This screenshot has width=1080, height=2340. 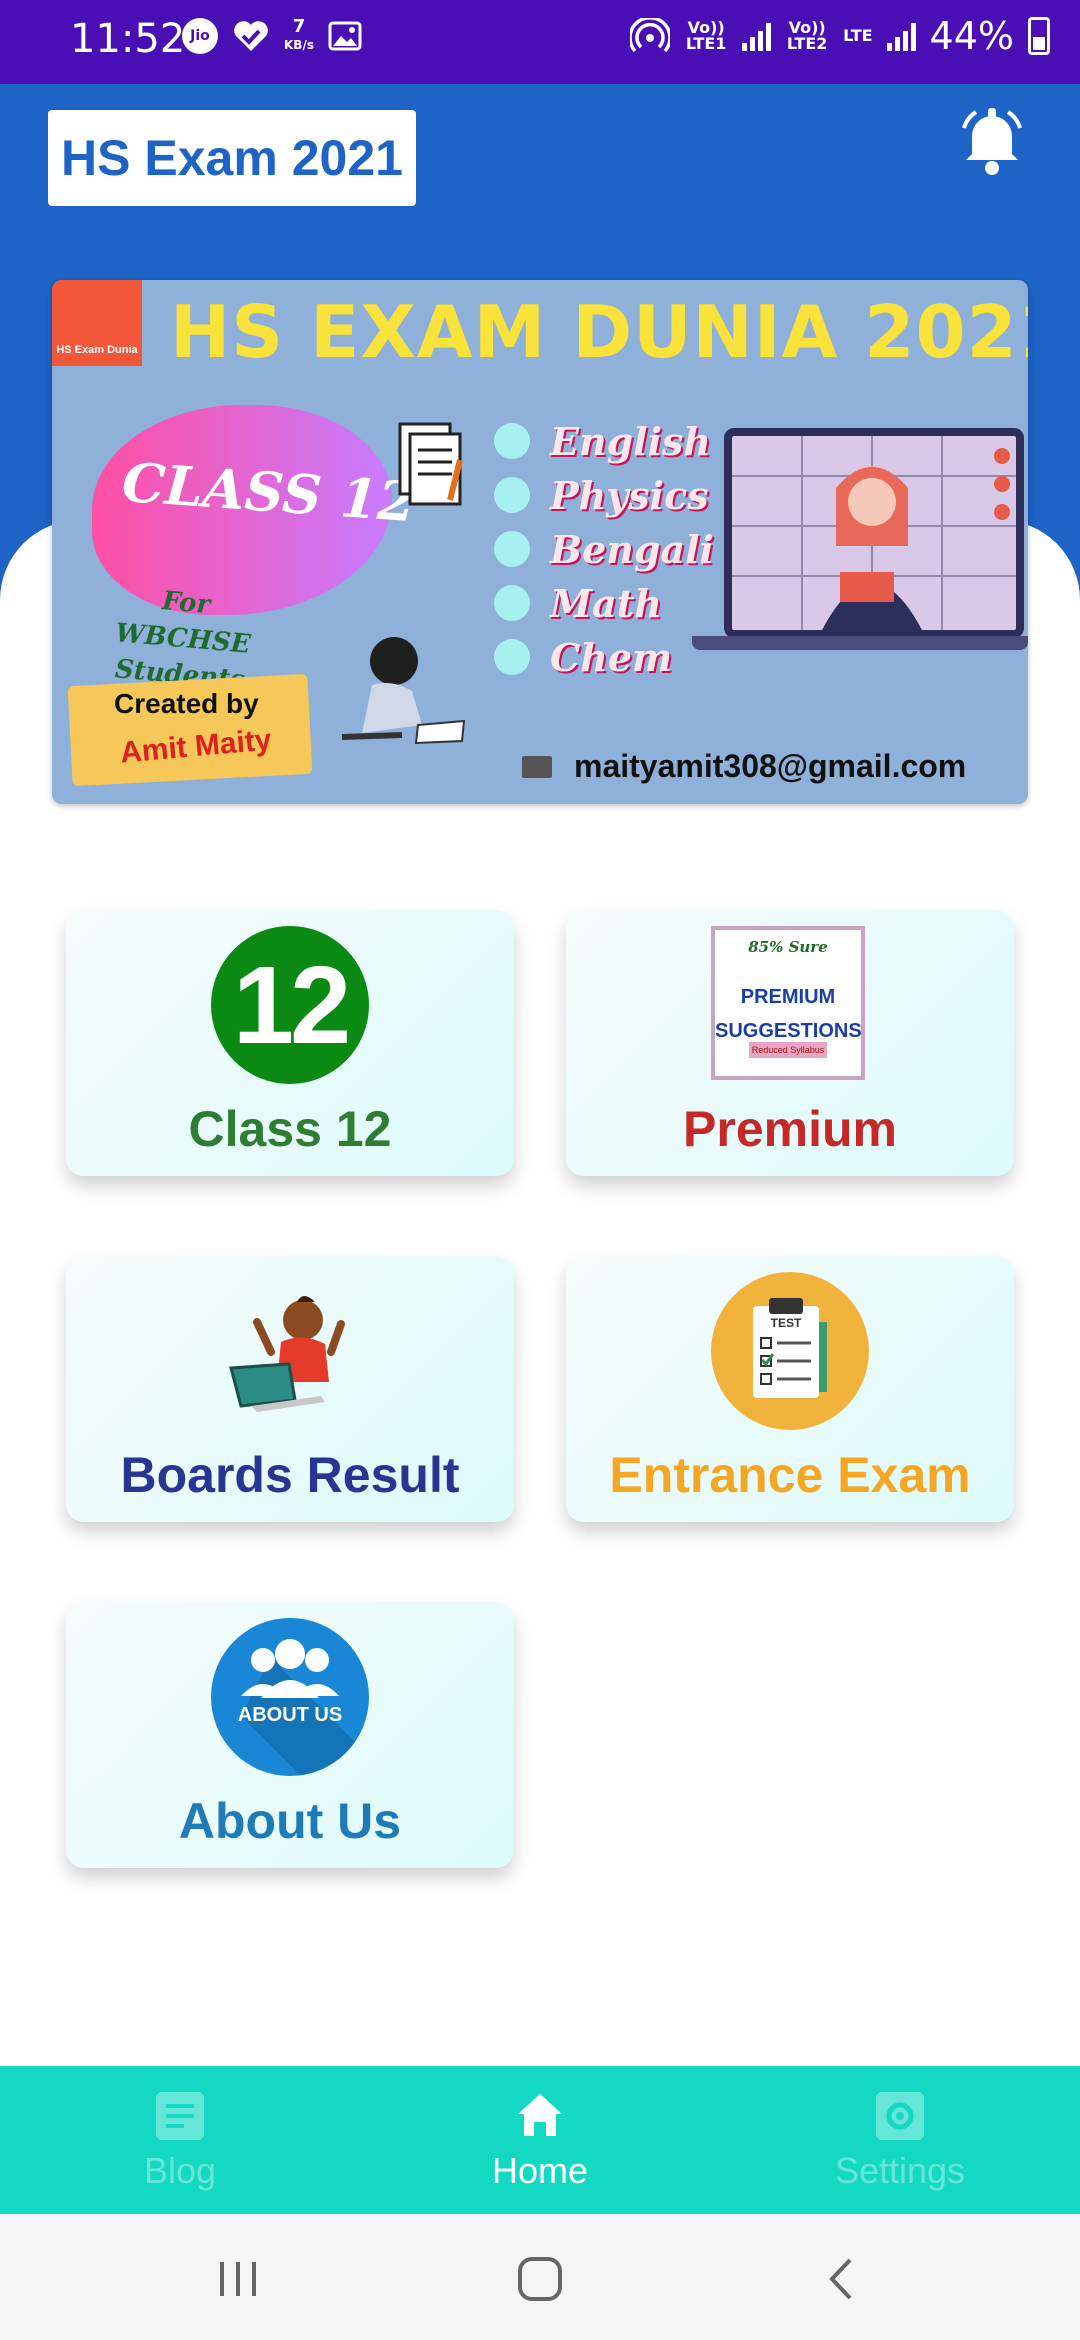 I want to click on subject-item: English, so click(x=604, y=441).